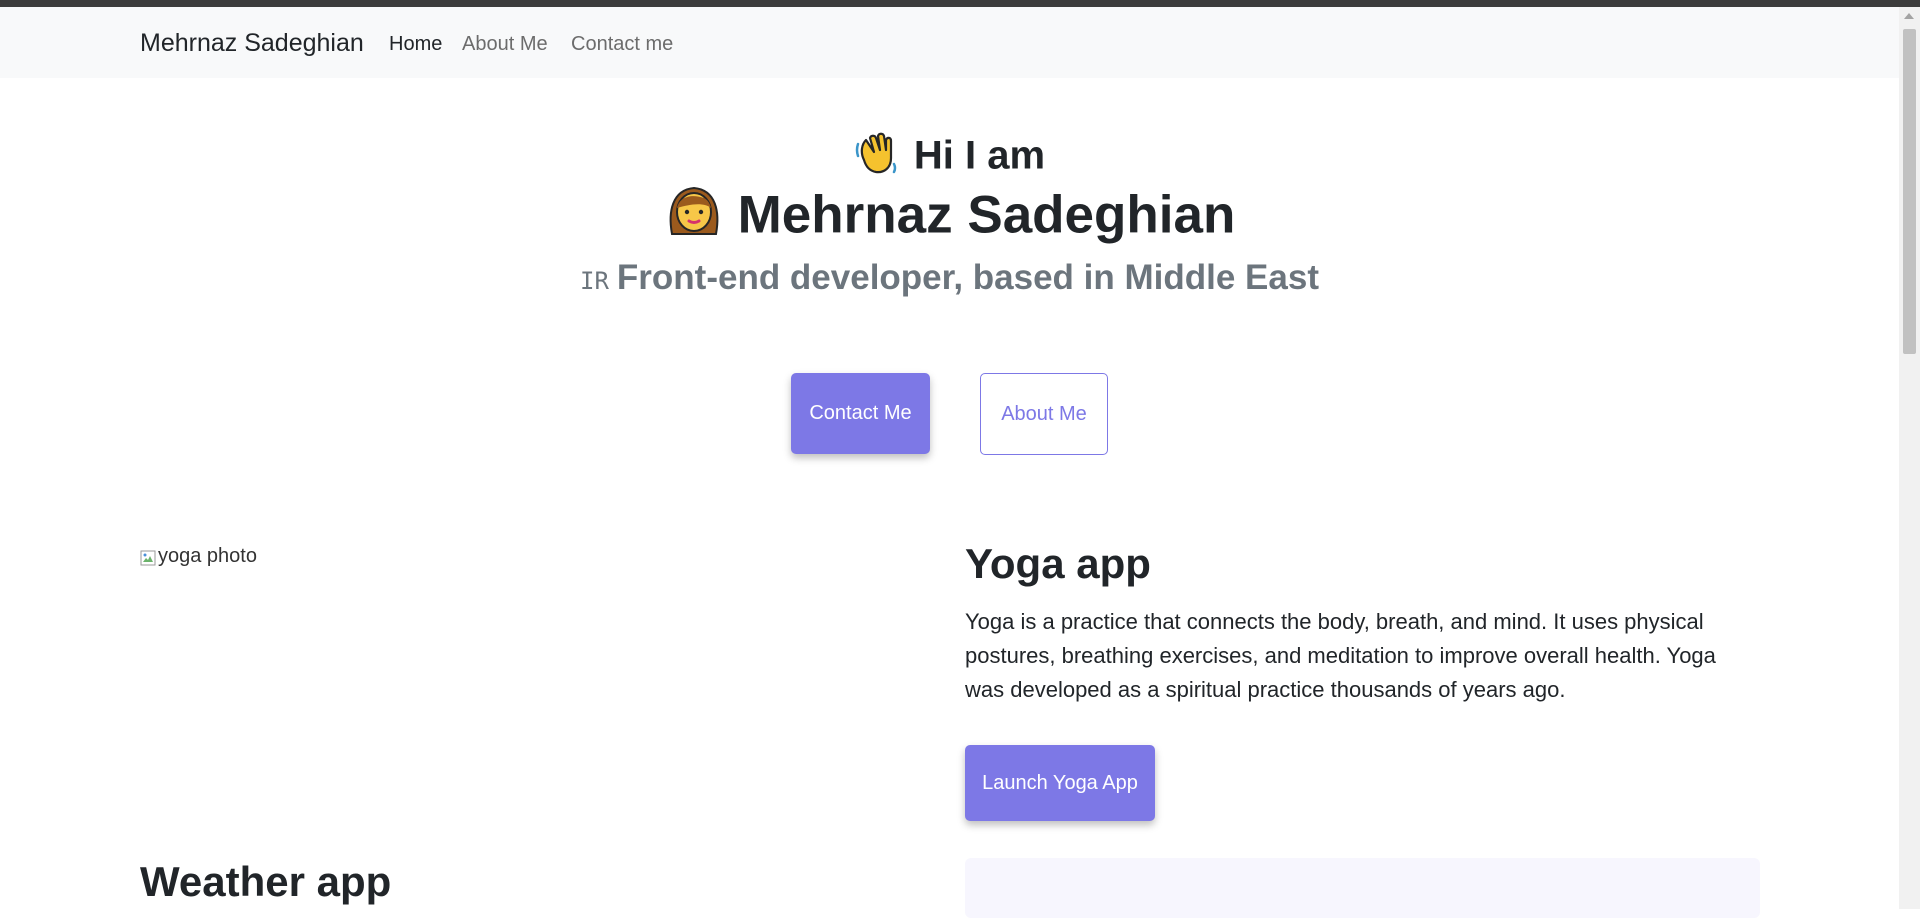  Describe the element at coordinates (1362, 888) in the screenshot. I see `weather-app-panel` at that location.